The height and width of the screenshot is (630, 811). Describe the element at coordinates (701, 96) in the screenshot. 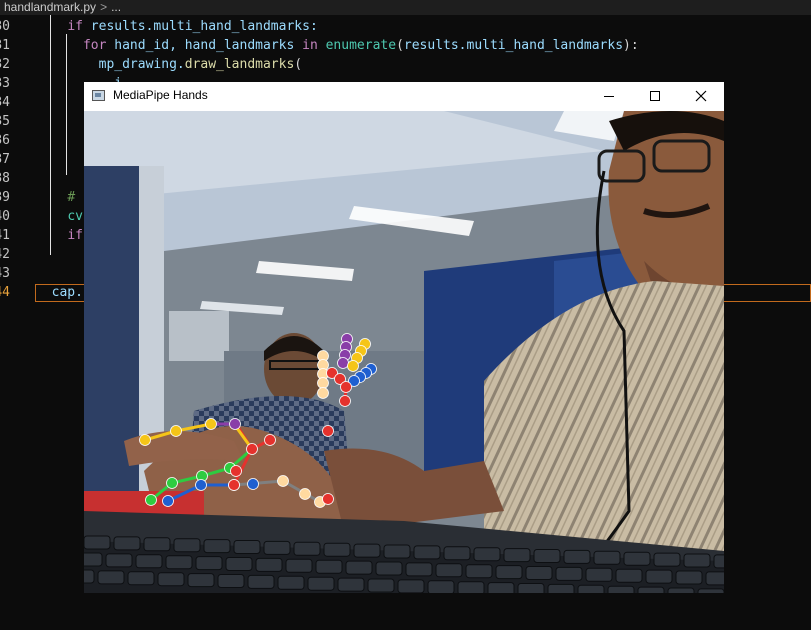

I see `close-button` at that location.